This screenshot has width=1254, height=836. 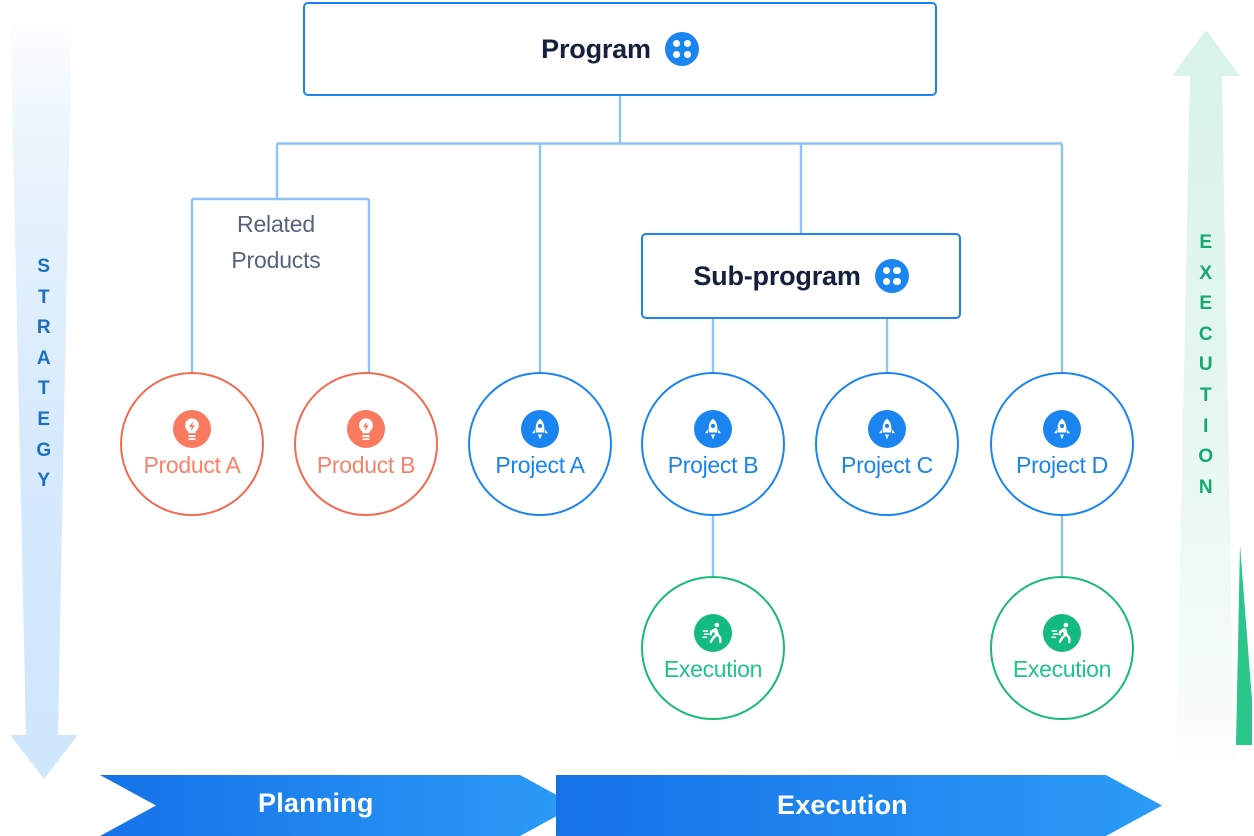 I want to click on execution-letter: T, so click(x=1206, y=395).